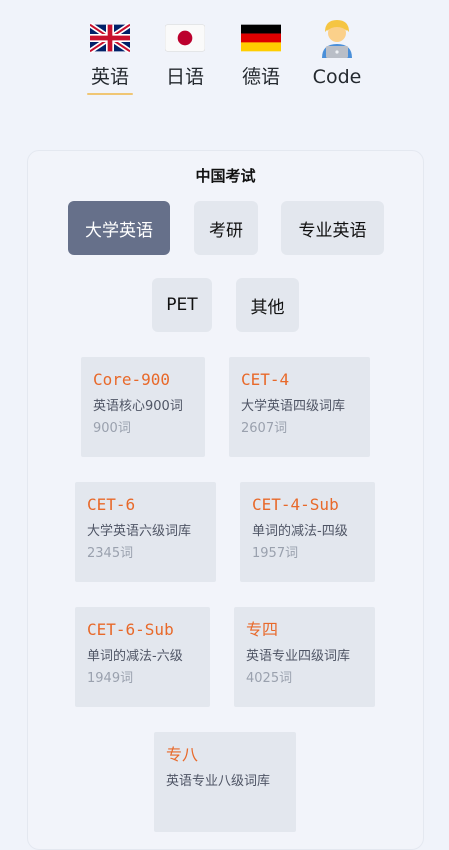  I want to click on book-word-count: 1957词, so click(275, 553).